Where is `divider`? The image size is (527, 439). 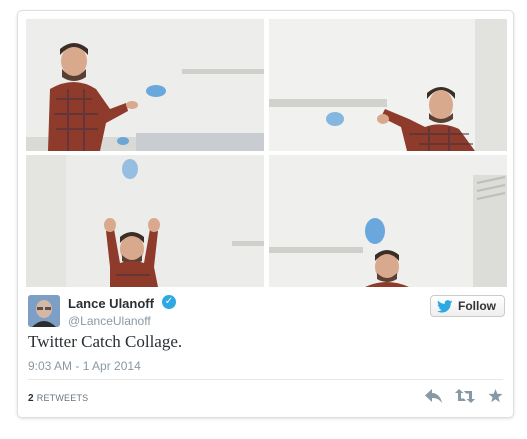
divider is located at coordinates (265, 379).